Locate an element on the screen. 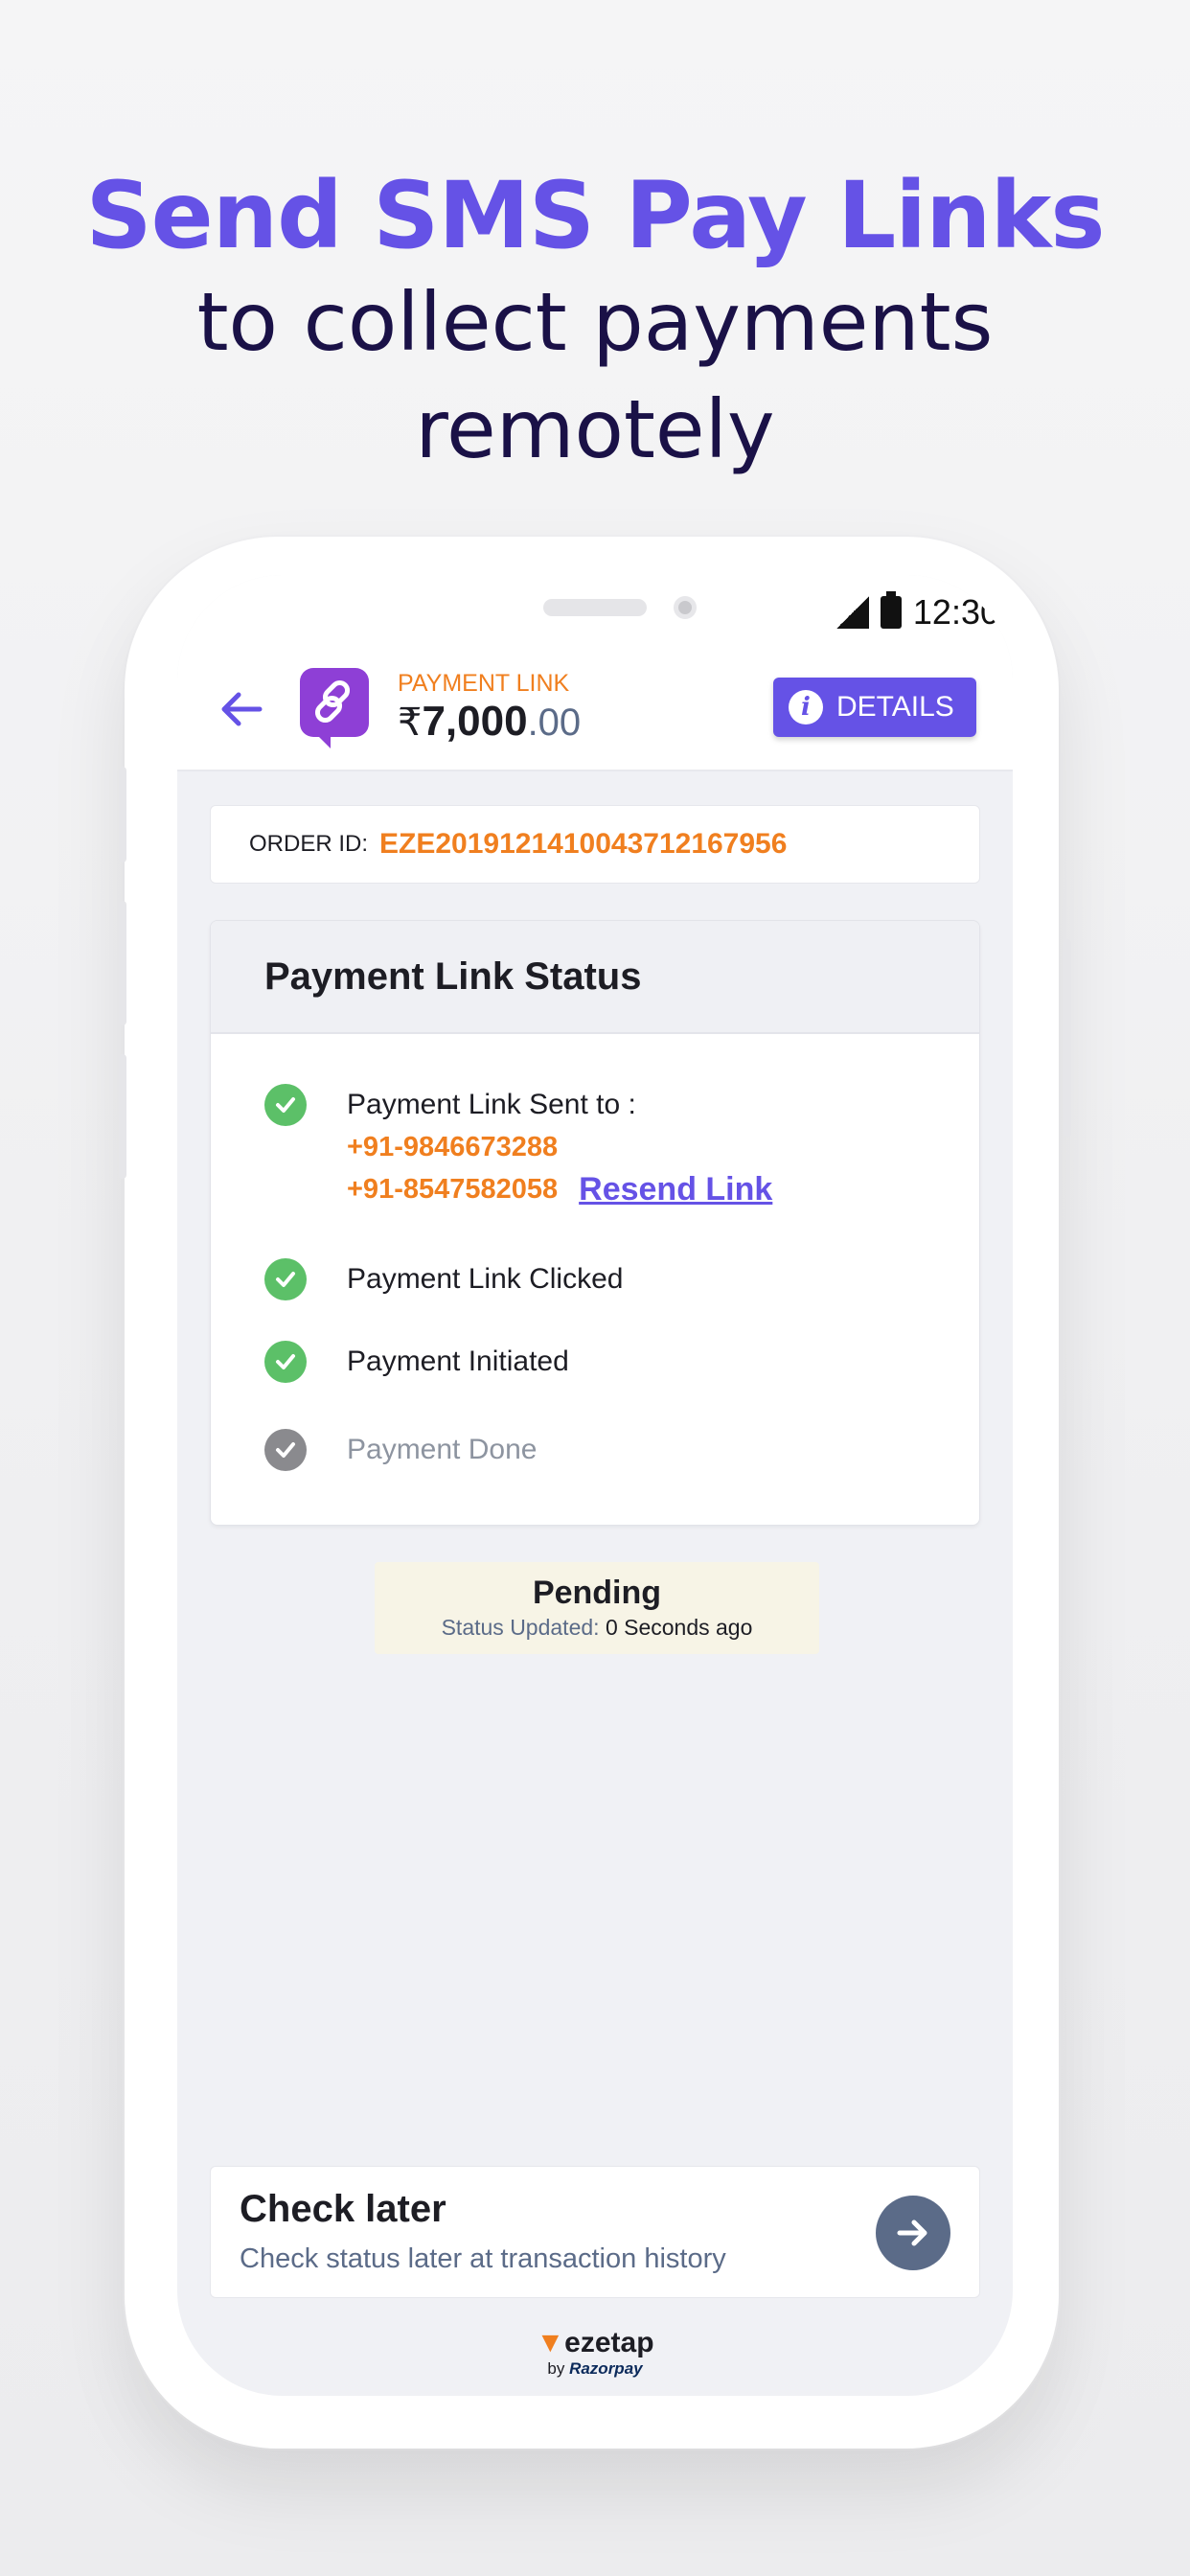  brand-logo: ▼ezetap is located at coordinates (595, 2343).